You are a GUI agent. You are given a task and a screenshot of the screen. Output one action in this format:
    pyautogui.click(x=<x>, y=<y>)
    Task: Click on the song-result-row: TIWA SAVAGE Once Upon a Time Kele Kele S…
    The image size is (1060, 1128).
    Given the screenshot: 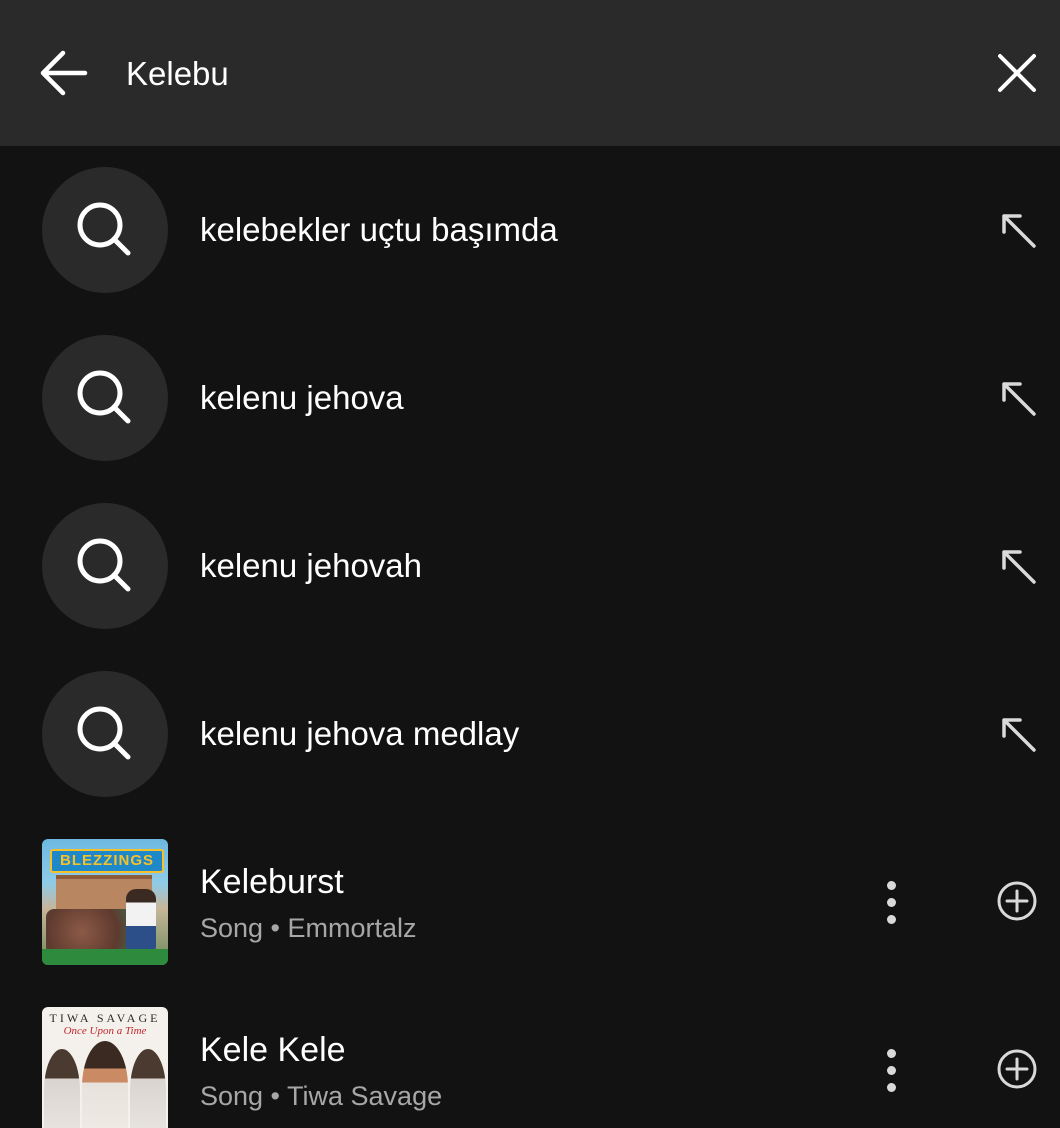 What is the action you would take?
    pyautogui.click(x=530, y=1057)
    